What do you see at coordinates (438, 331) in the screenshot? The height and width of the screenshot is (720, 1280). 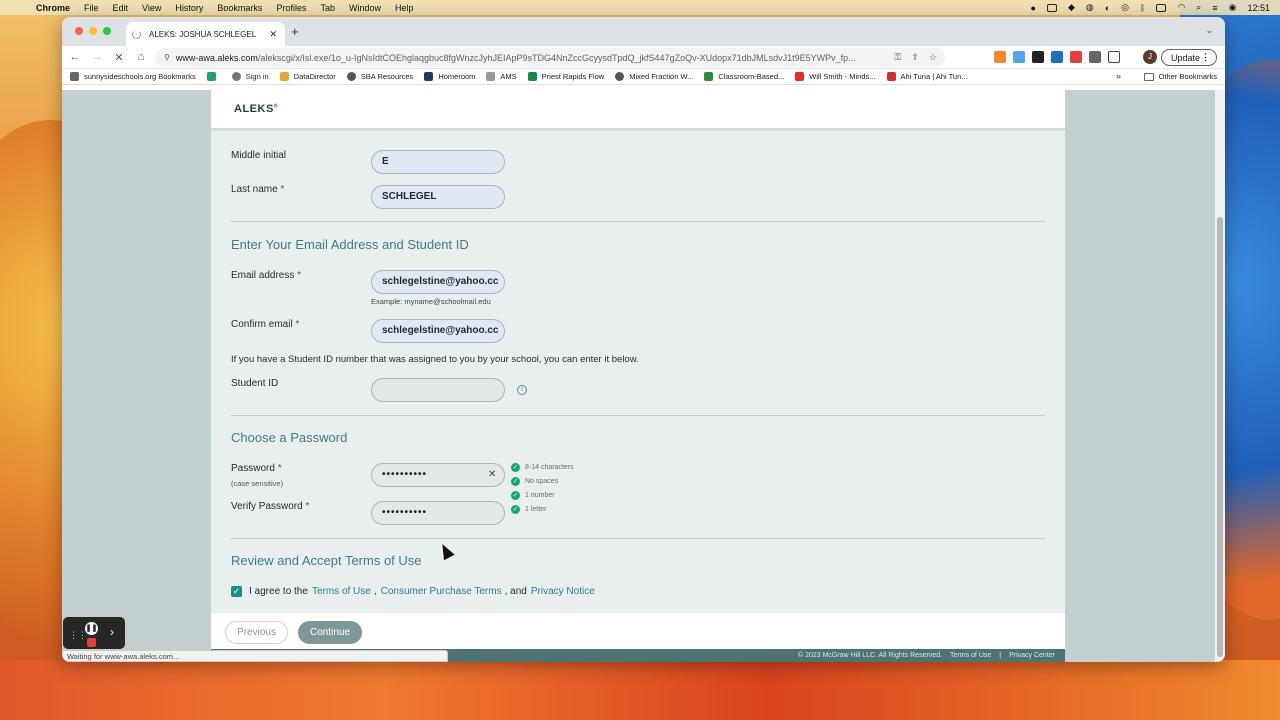 I see `confirm-email-input: schlegelstine@yahoo.cc` at bounding box center [438, 331].